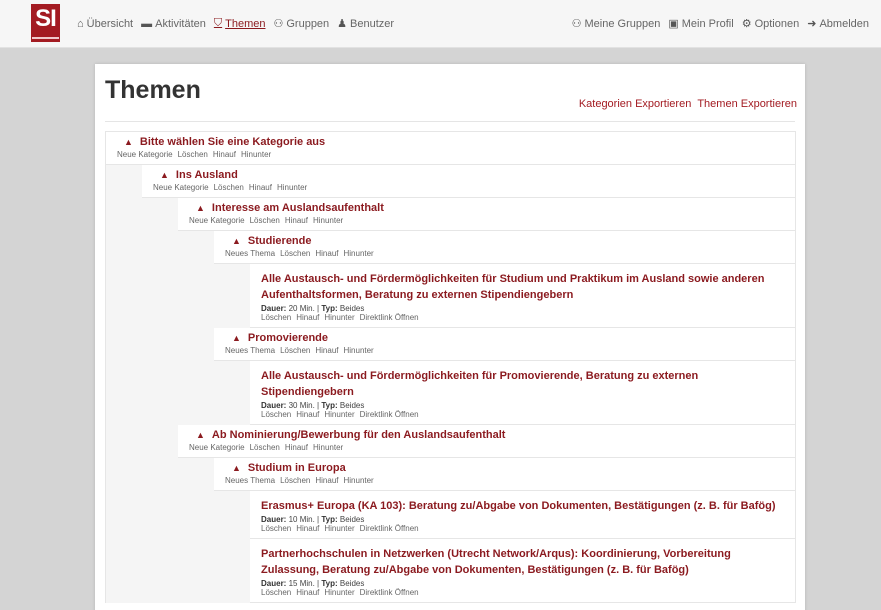 The image size is (881, 610). Describe the element at coordinates (770, 24) in the screenshot. I see `nav-item-optionen: ⚙ Optionen` at that location.